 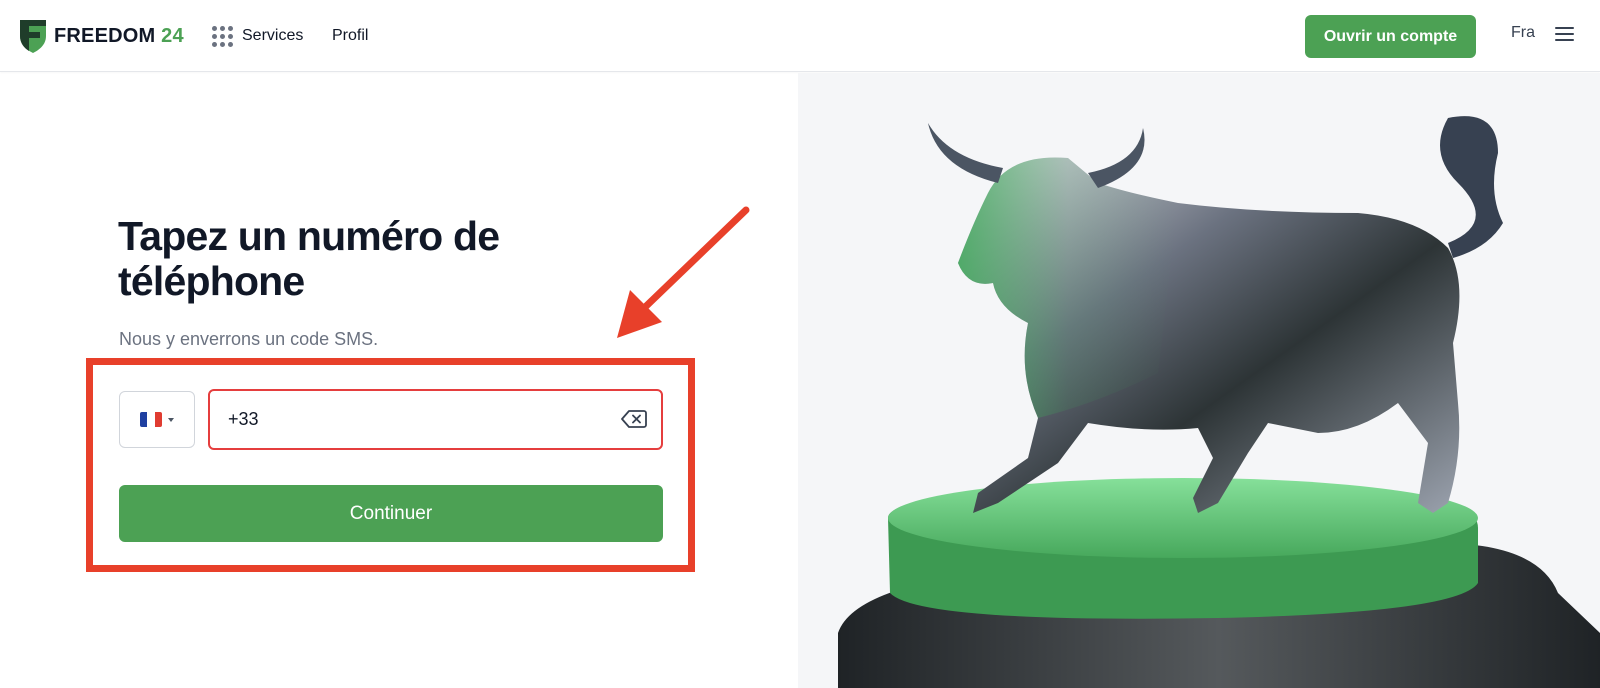 I want to click on hamburger-menu-icon, so click(x=1564, y=35).